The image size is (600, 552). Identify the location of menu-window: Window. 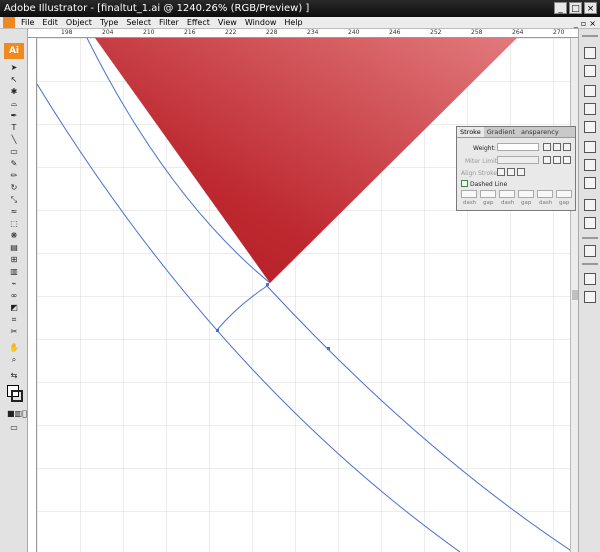
(261, 22).